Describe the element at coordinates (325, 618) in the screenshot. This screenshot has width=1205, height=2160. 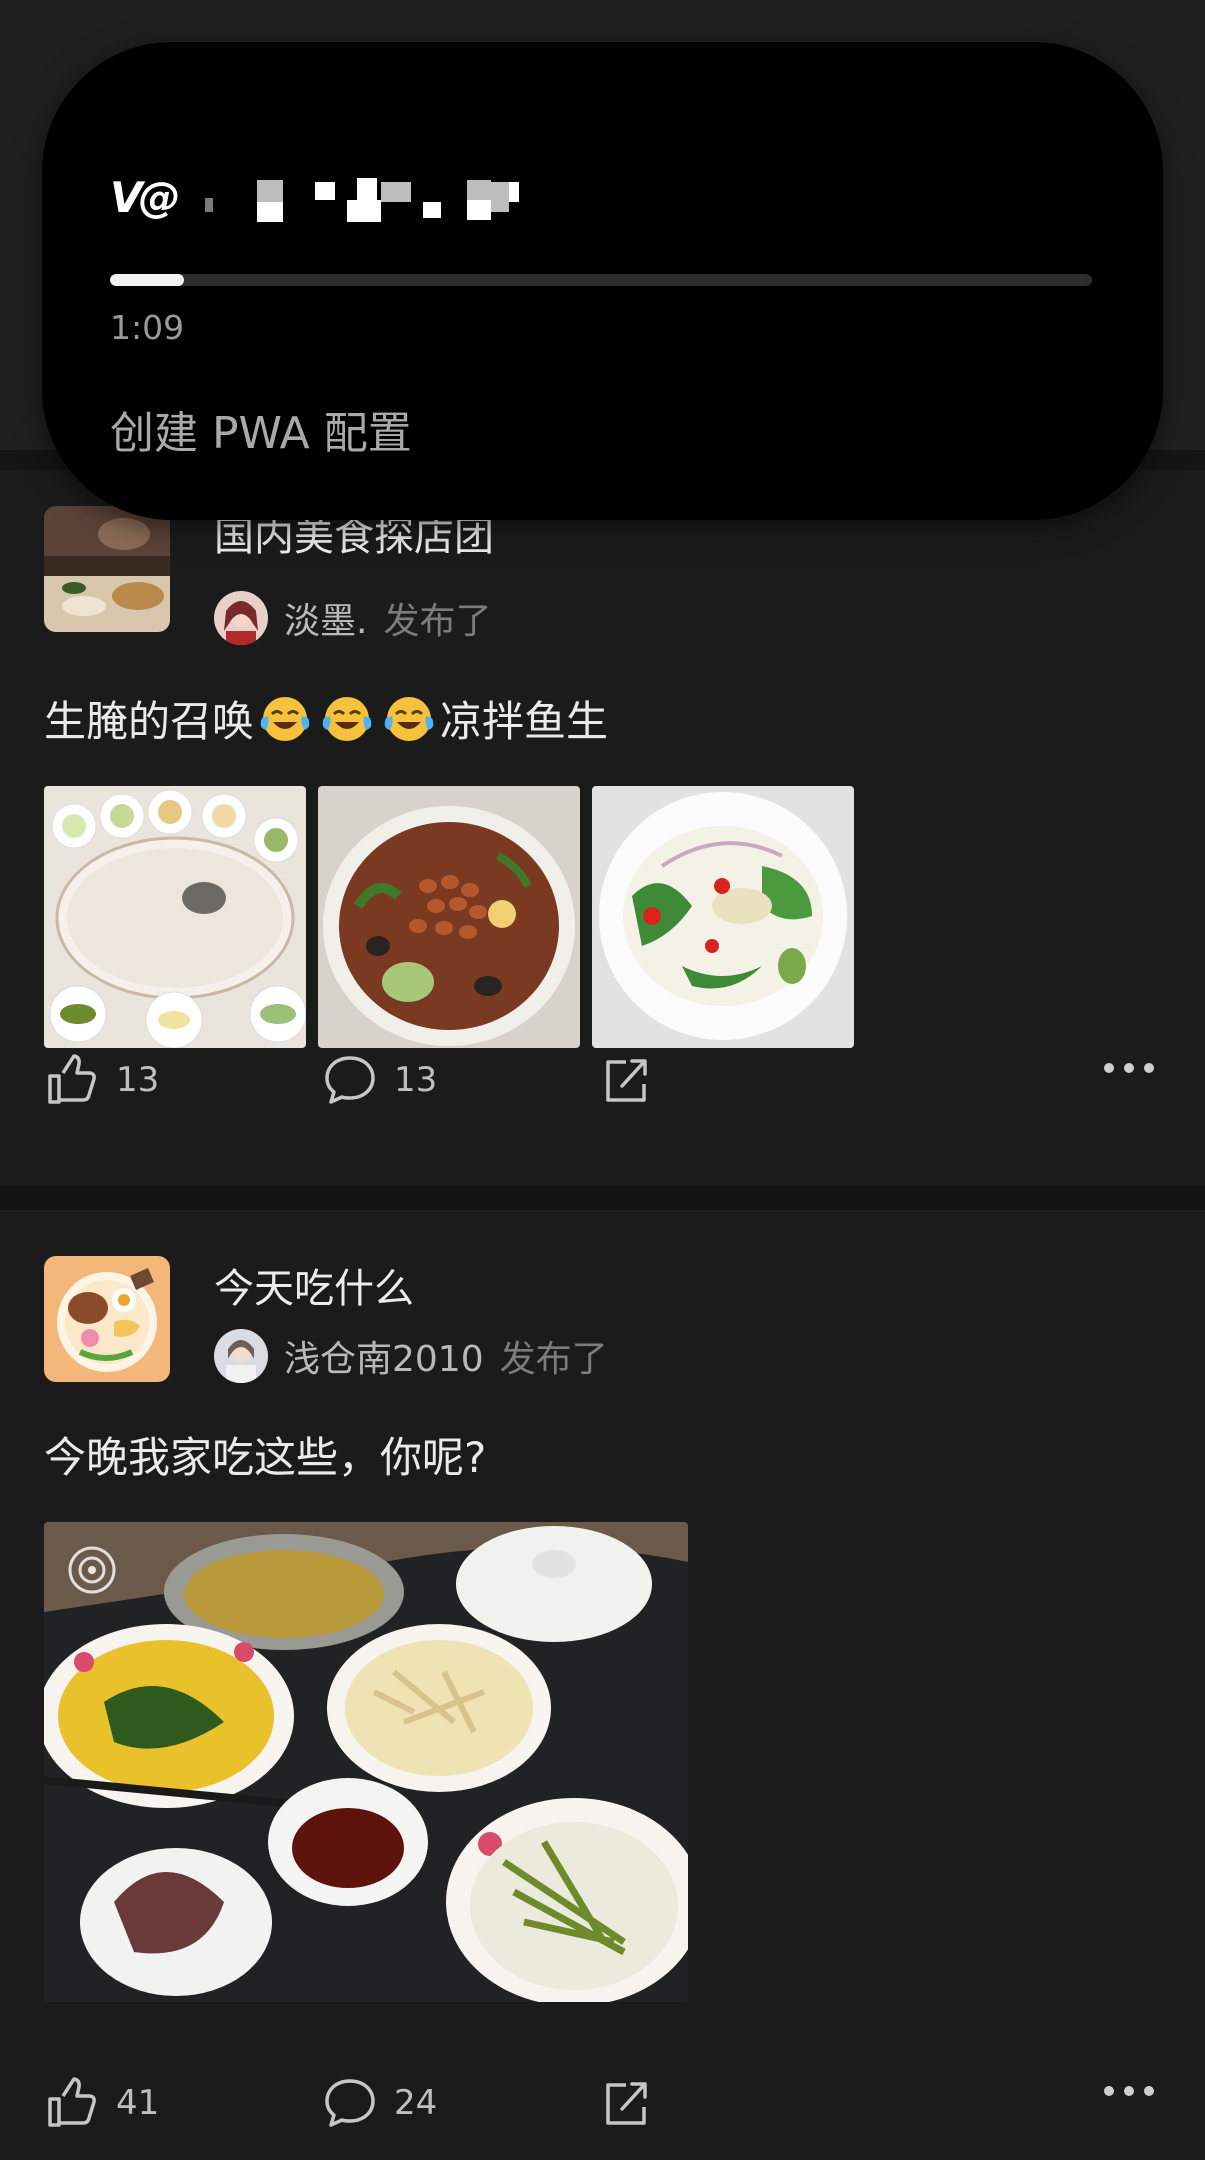
I see `user-name: 淡墨.` at that location.